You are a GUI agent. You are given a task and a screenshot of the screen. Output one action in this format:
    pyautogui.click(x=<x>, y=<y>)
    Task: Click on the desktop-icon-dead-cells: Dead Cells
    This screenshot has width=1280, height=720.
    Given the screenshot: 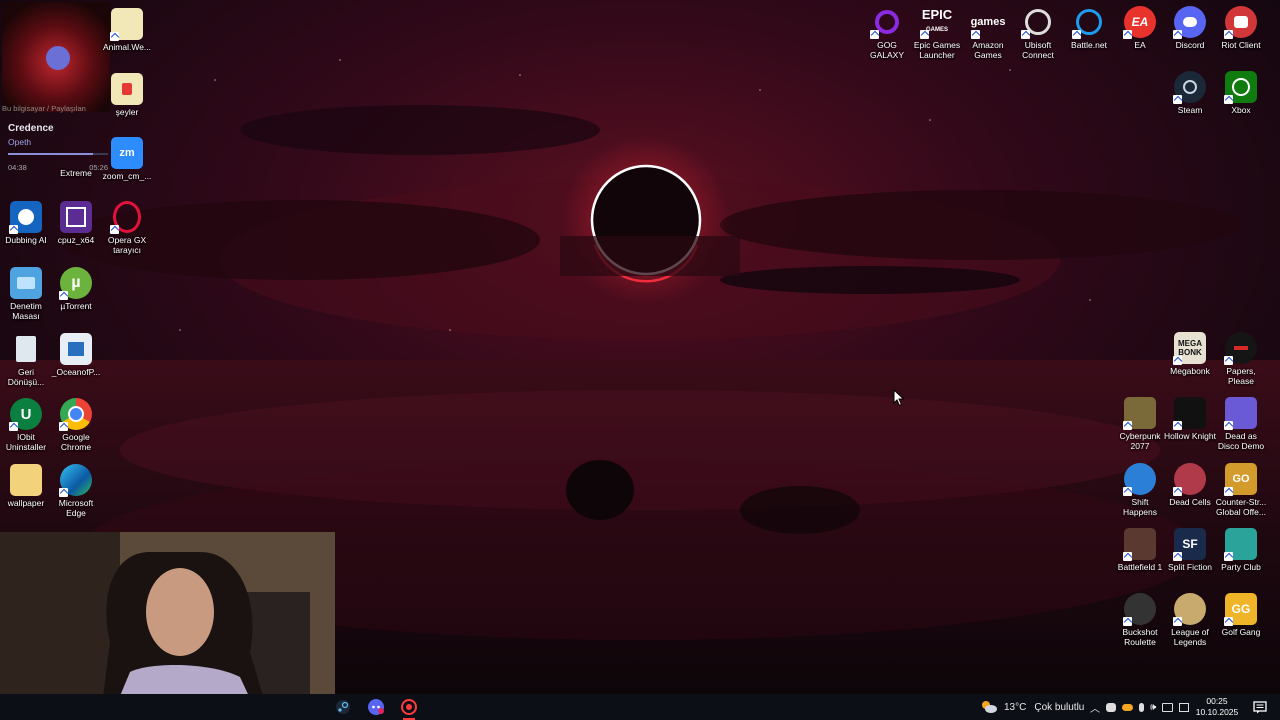 What is the action you would take?
    pyautogui.click(x=1190, y=485)
    